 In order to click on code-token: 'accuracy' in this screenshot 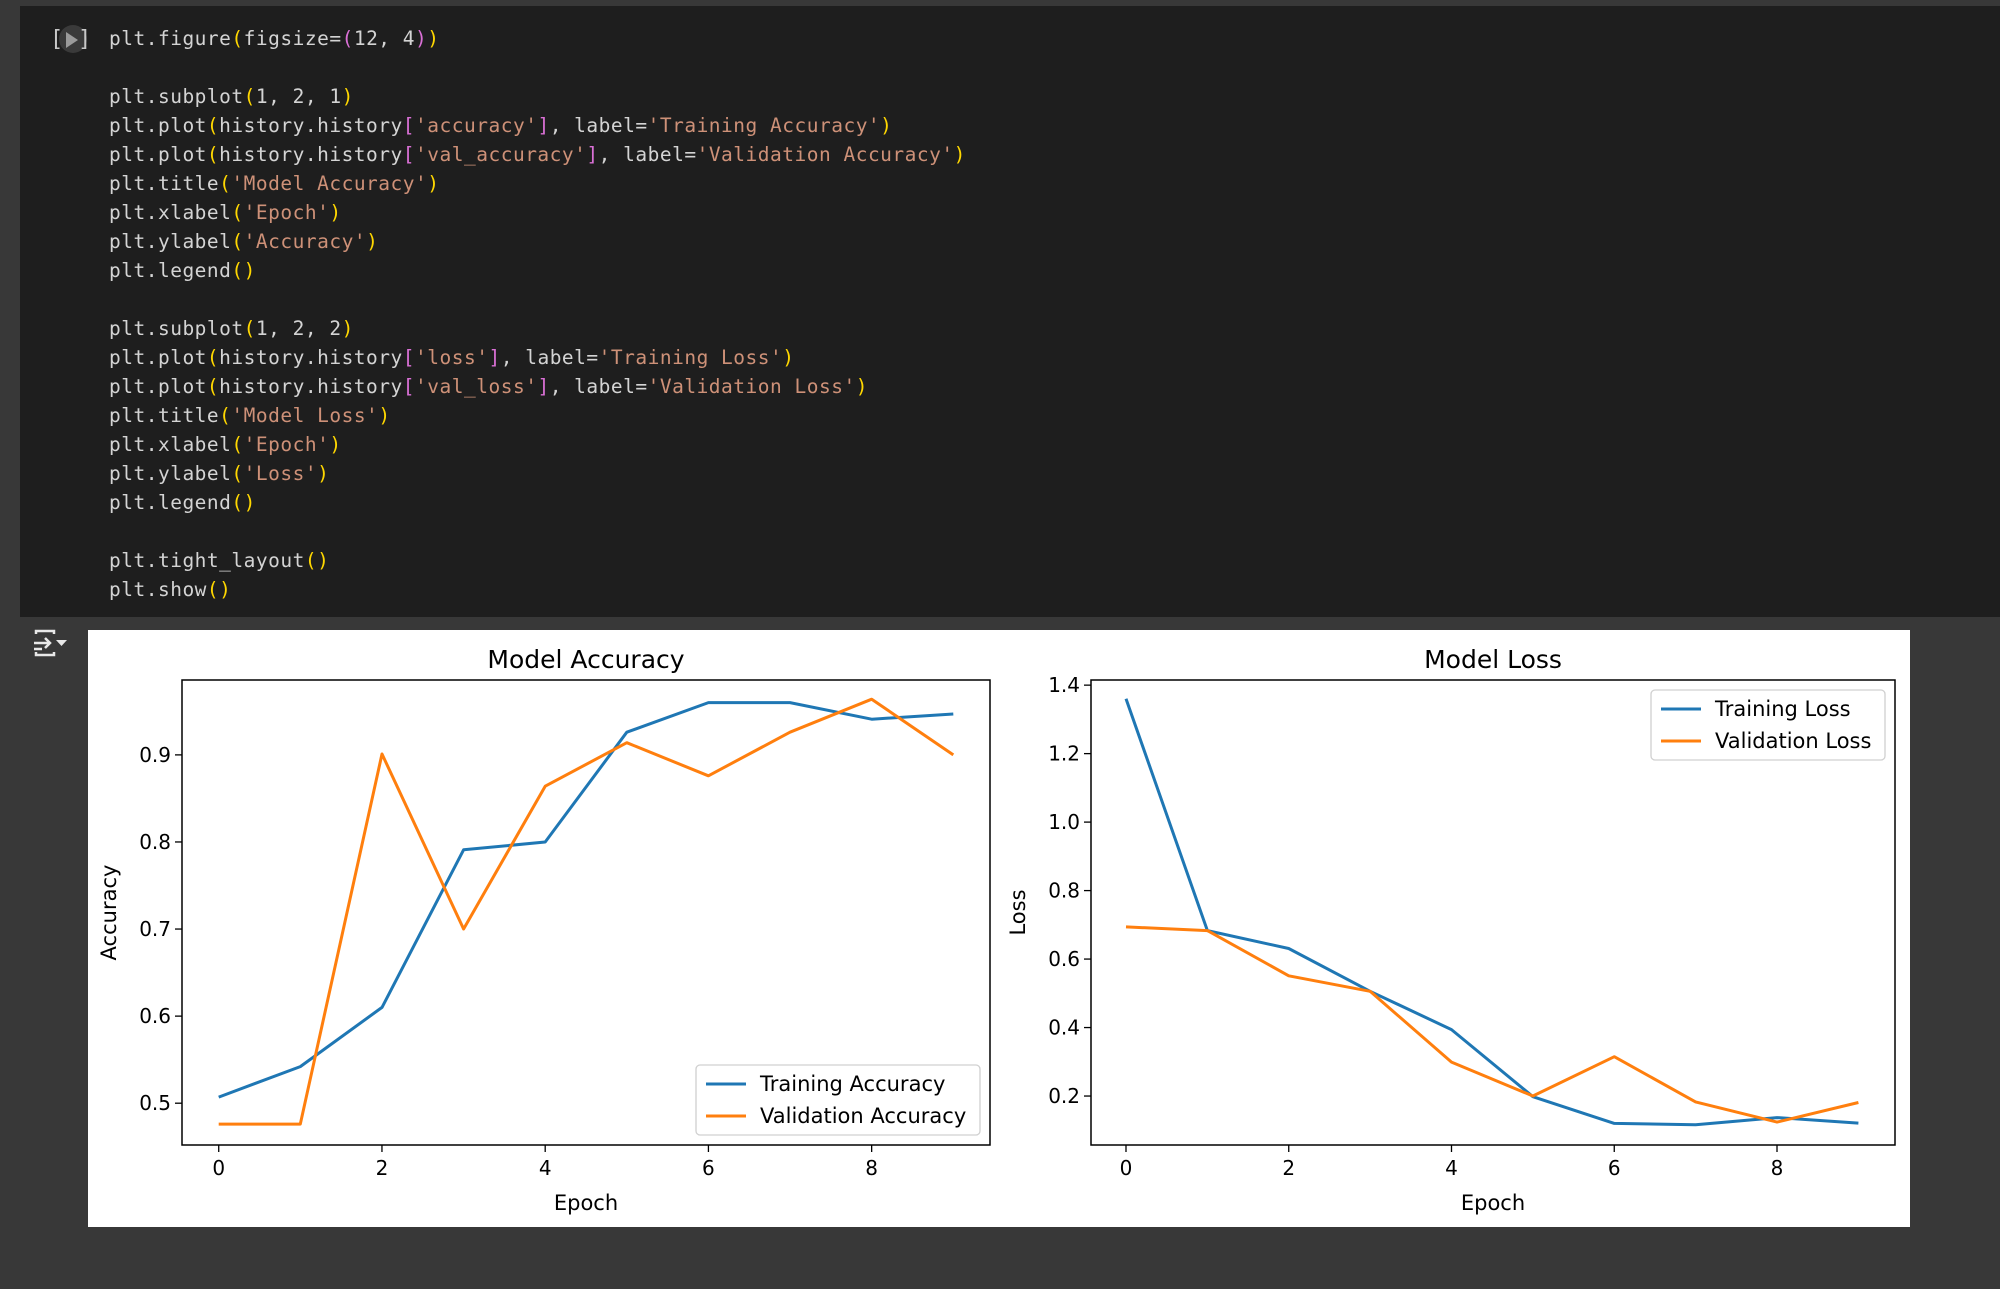, I will do `click(476, 125)`.